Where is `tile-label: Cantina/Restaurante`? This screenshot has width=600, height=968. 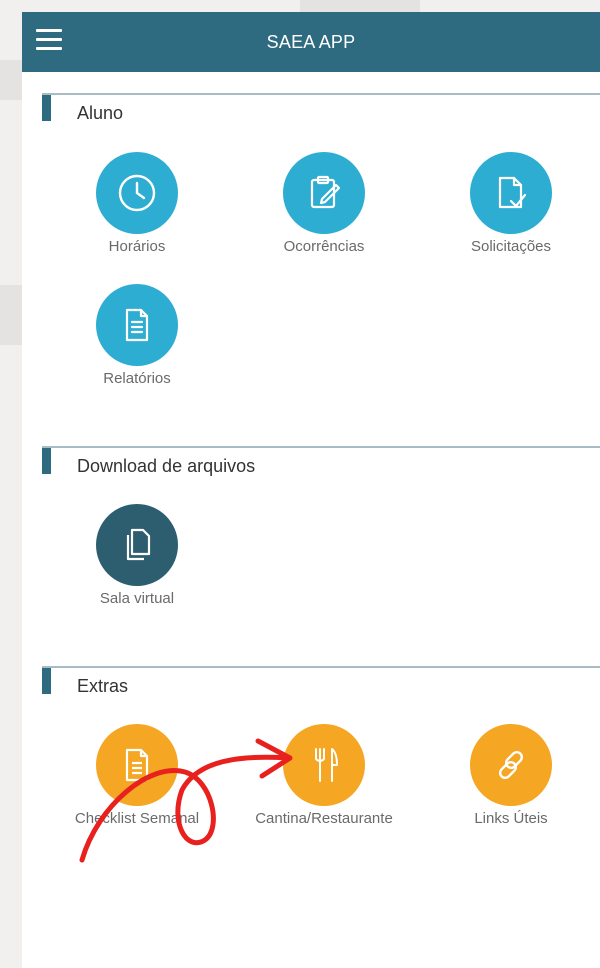
tile-label: Cantina/Restaurante is located at coordinates (324, 818).